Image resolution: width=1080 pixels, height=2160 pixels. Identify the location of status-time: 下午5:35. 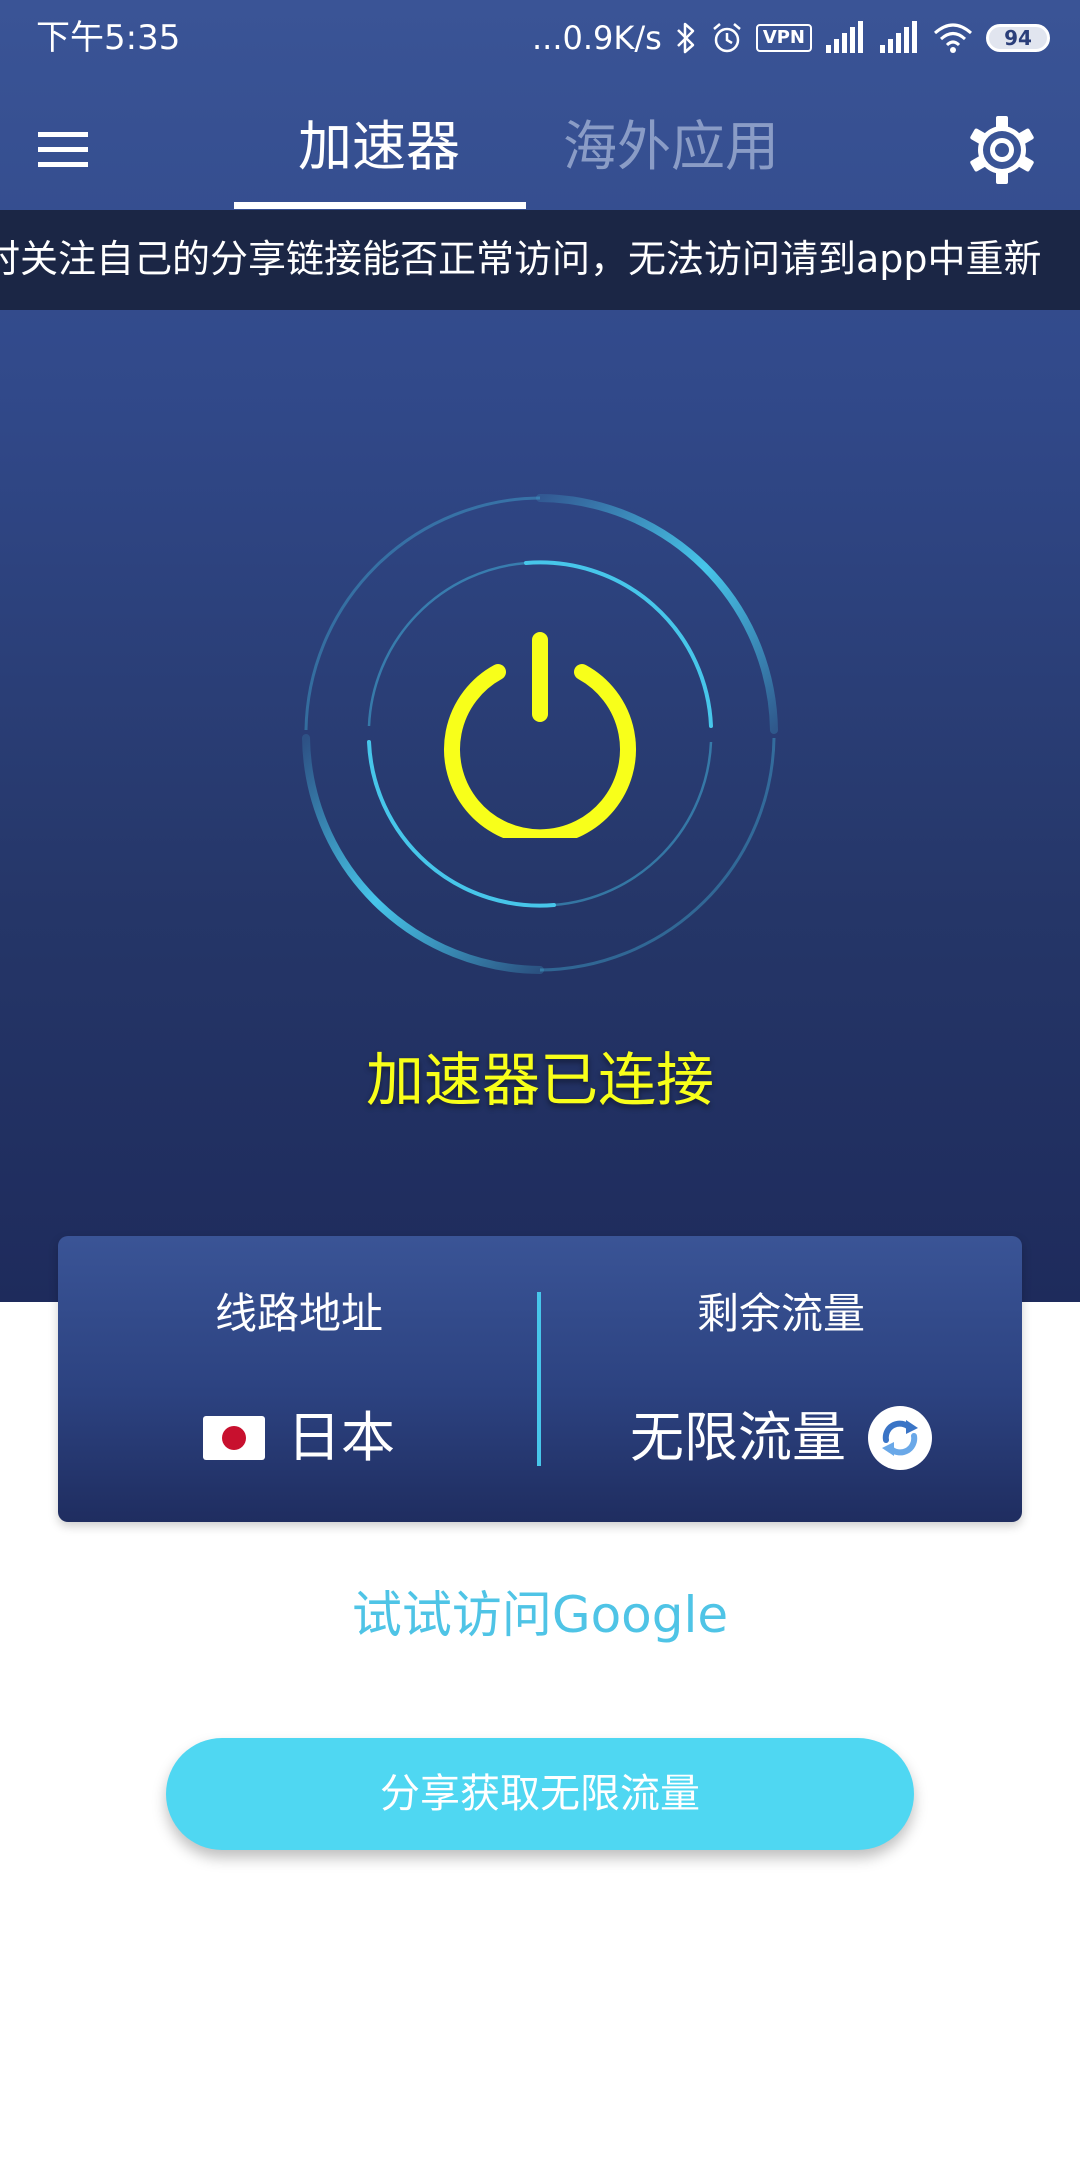
(108, 38).